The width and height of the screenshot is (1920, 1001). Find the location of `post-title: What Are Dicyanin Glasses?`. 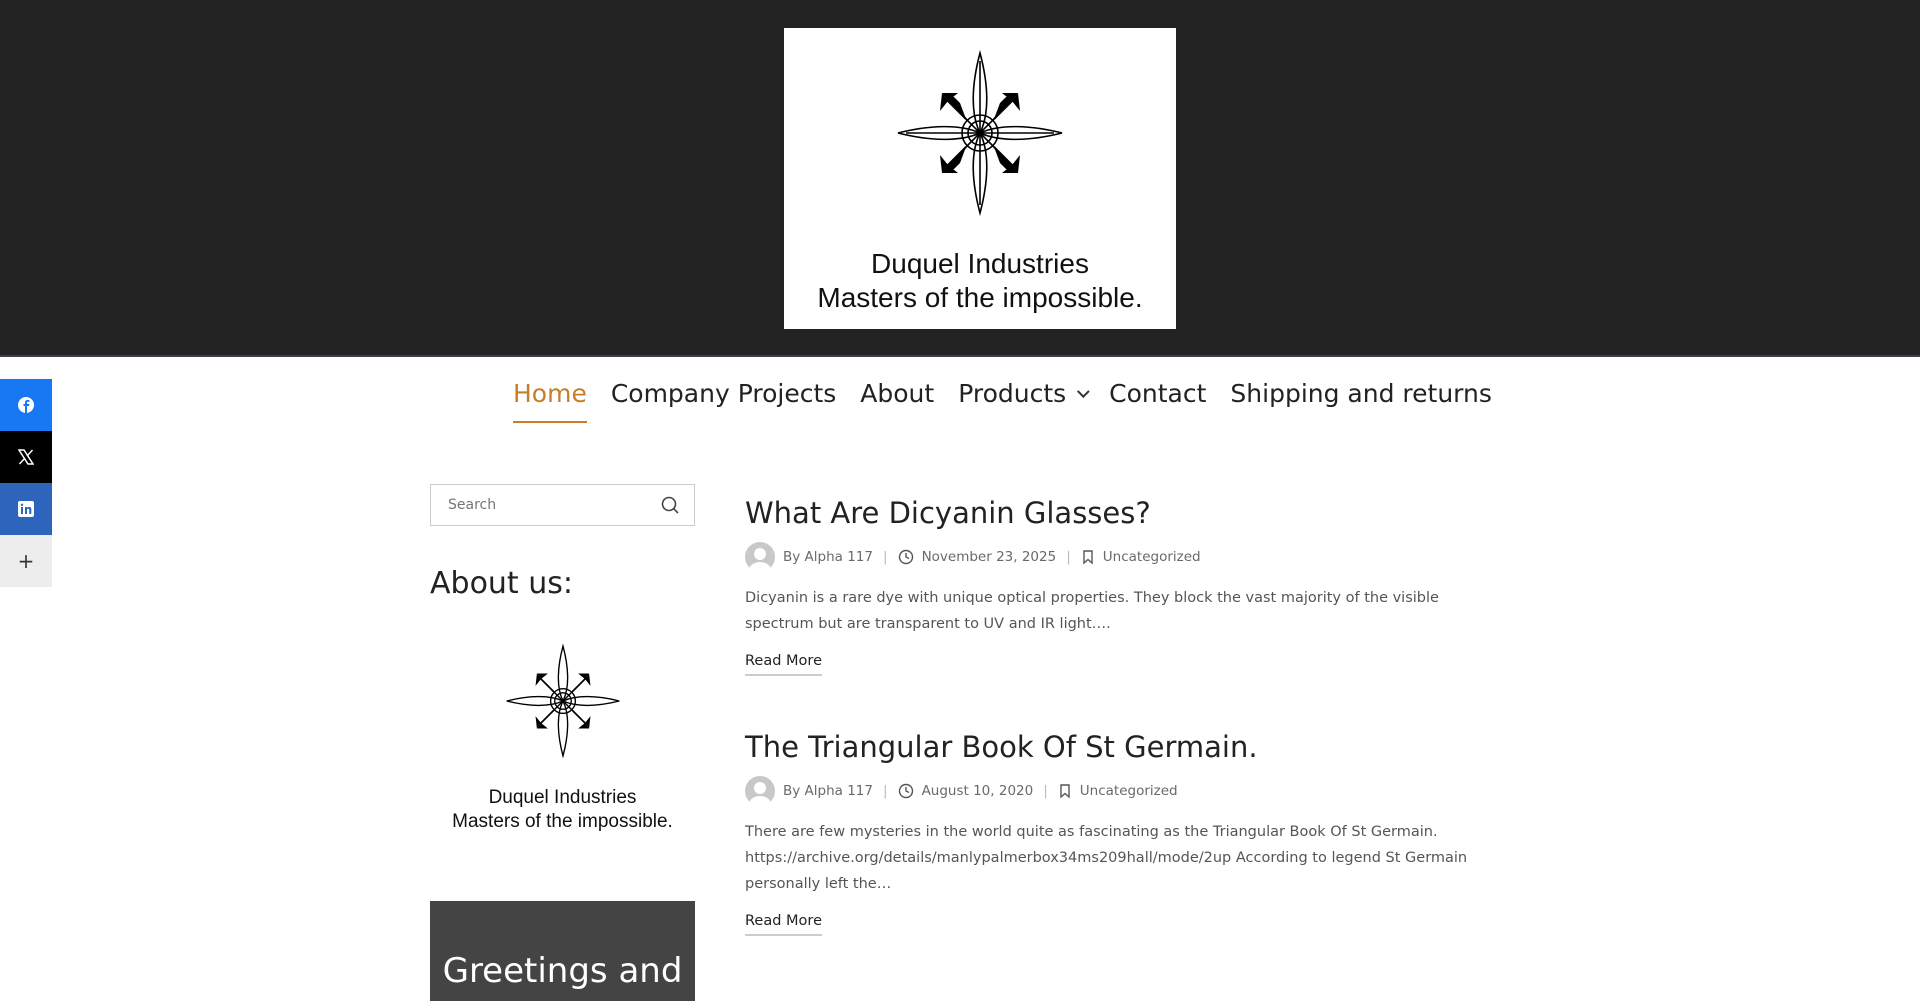

post-title: What Are Dicyanin Glasses? is located at coordinates (1120, 513).